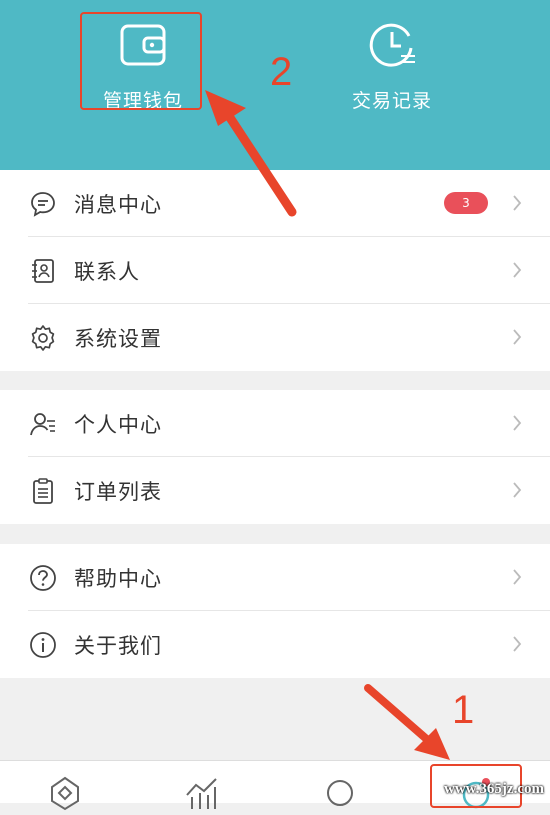 The height and width of the screenshot is (815, 550). What do you see at coordinates (118, 491) in the screenshot?
I see `menu-item-label: 订单列表` at bounding box center [118, 491].